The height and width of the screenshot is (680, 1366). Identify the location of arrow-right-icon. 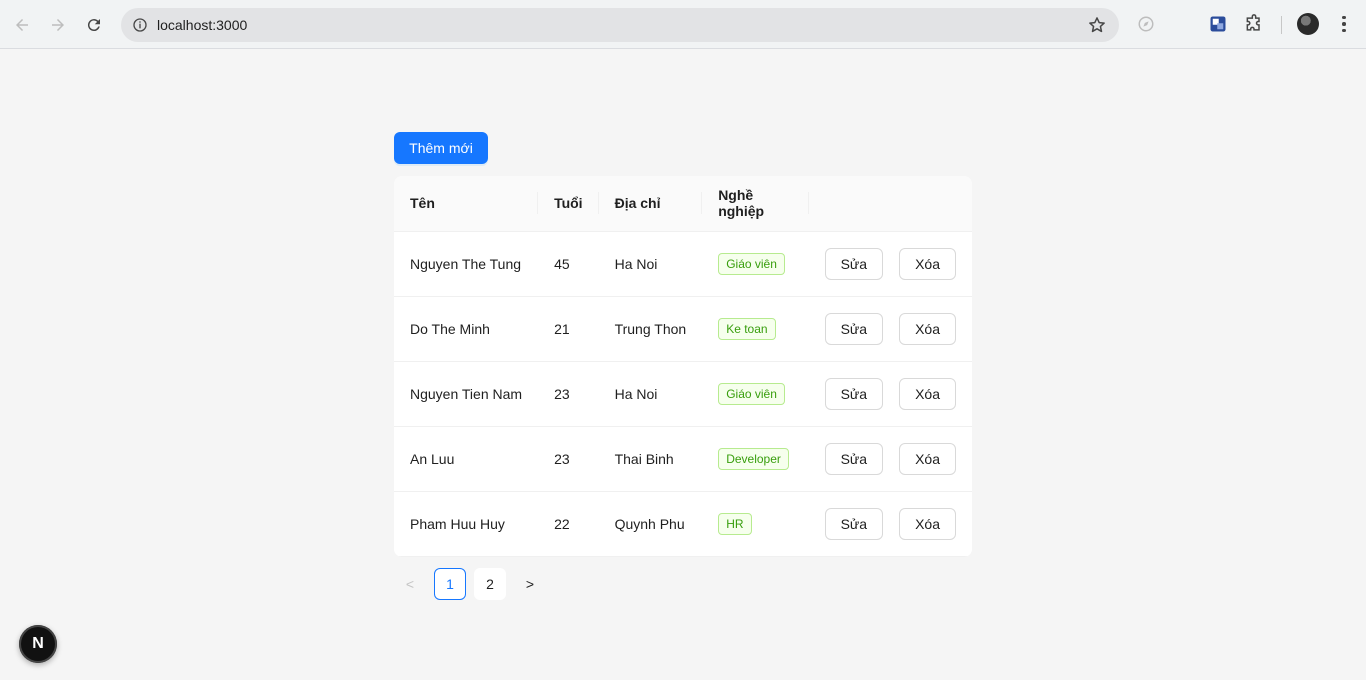
(58, 25).